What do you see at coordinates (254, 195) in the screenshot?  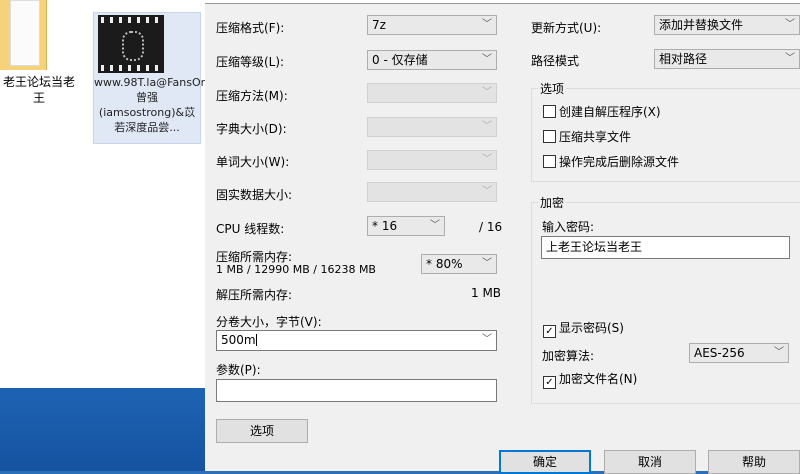 I see `solid-label: 固实数据大小:` at bounding box center [254, 195].